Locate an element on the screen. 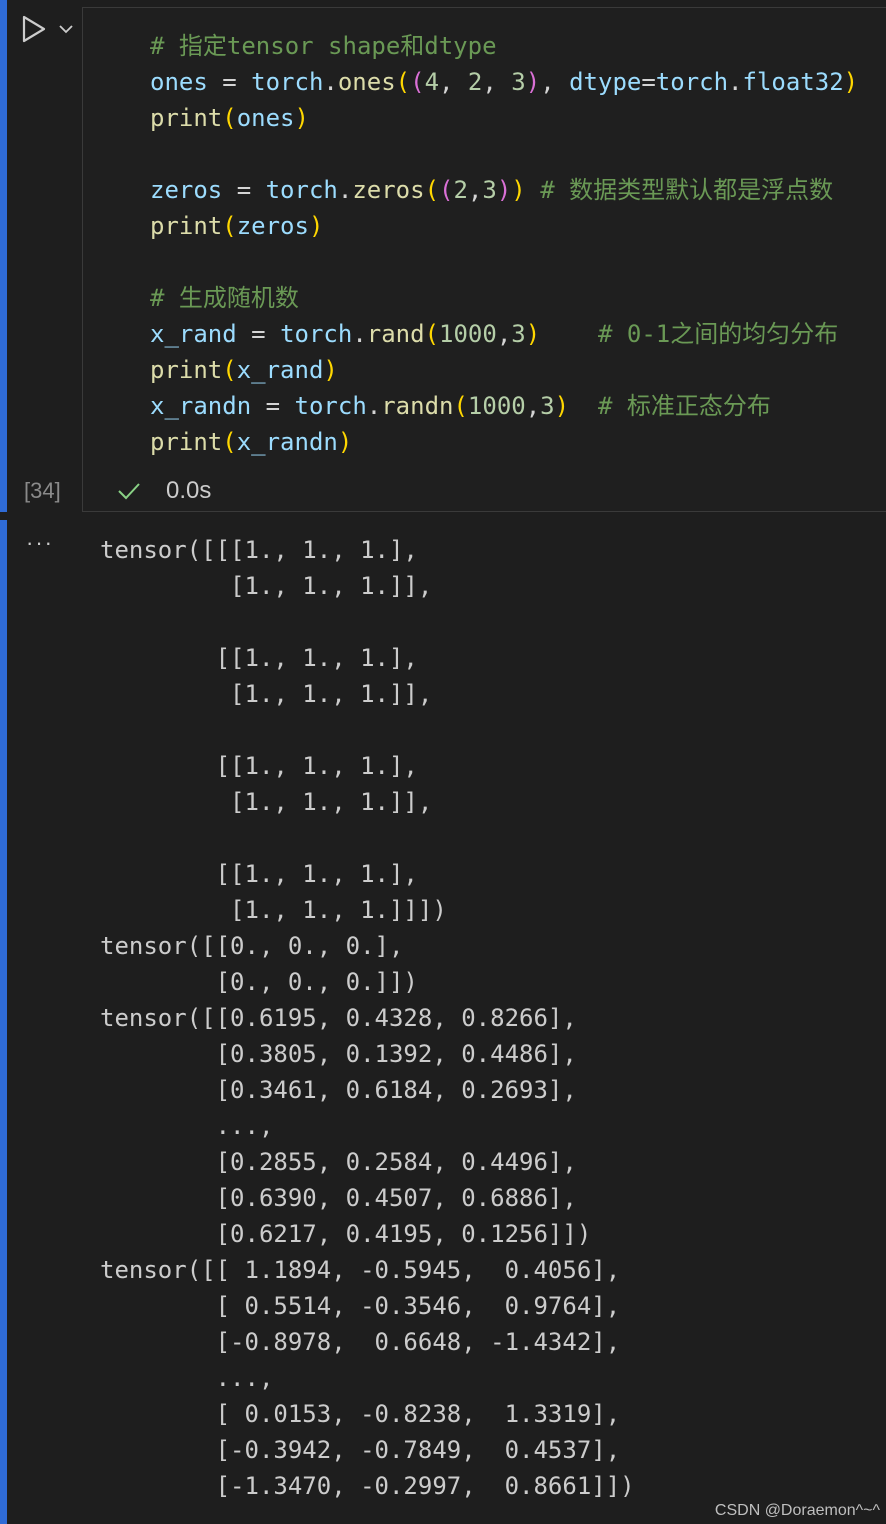 This screenshot has height=1524, width=886. code-line: x_randn = torch.randn(1000,3) # 标准正态分布 is located at coordinates (460, 406).